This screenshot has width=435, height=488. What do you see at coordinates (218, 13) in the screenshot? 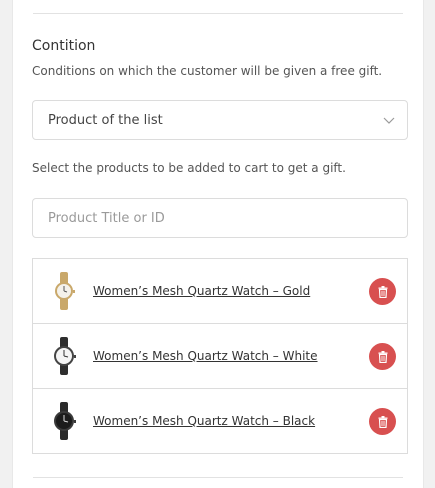
I see `top-divider` at bounding box center [218, 13].